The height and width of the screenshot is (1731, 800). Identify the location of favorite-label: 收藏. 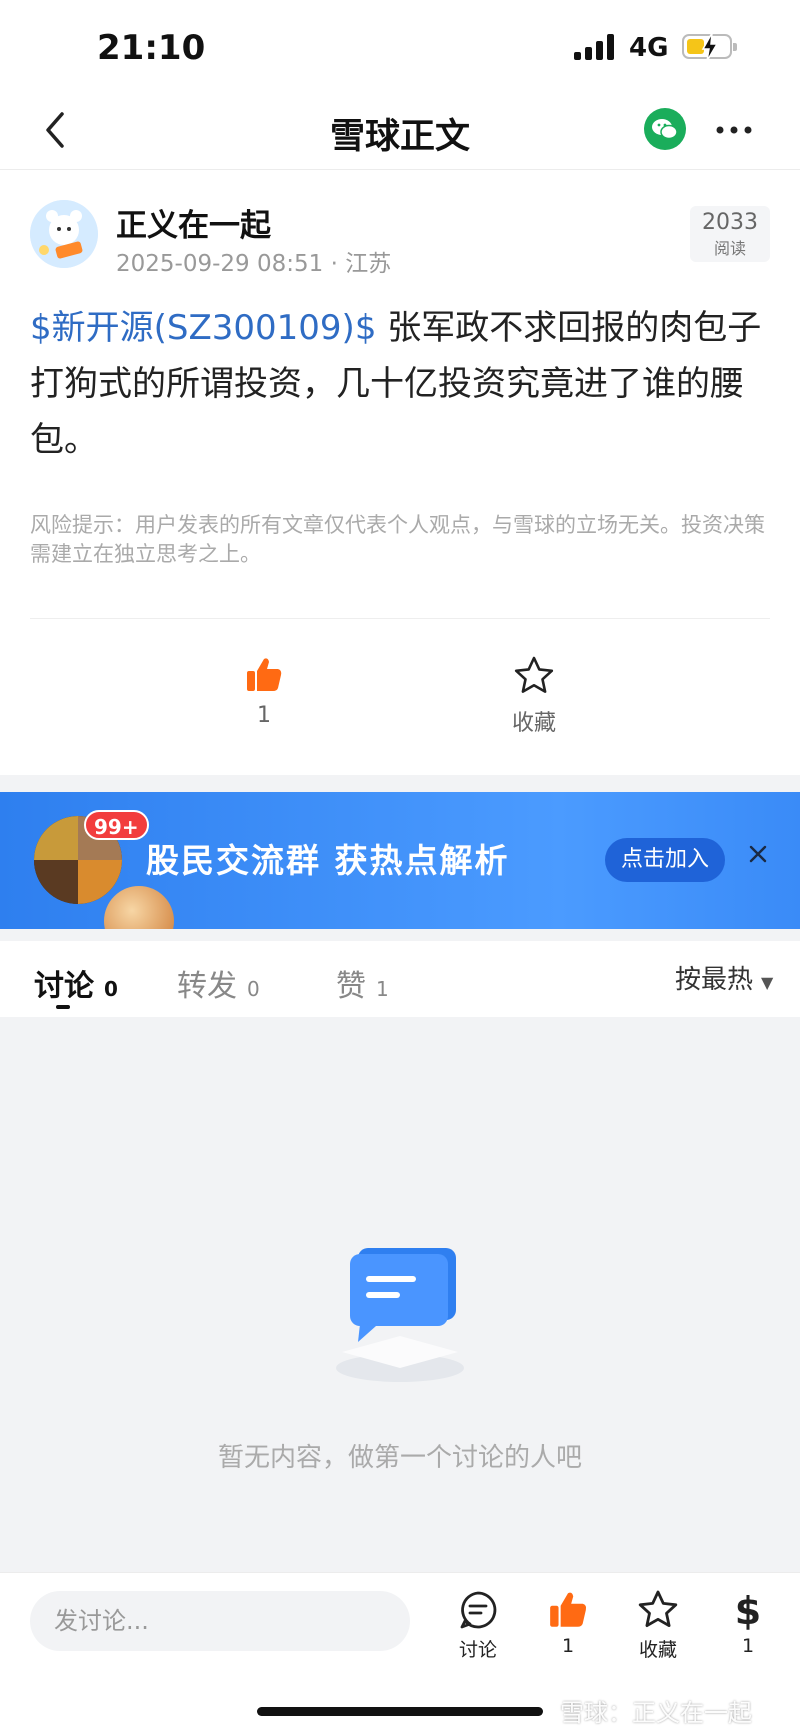
(533, 723).